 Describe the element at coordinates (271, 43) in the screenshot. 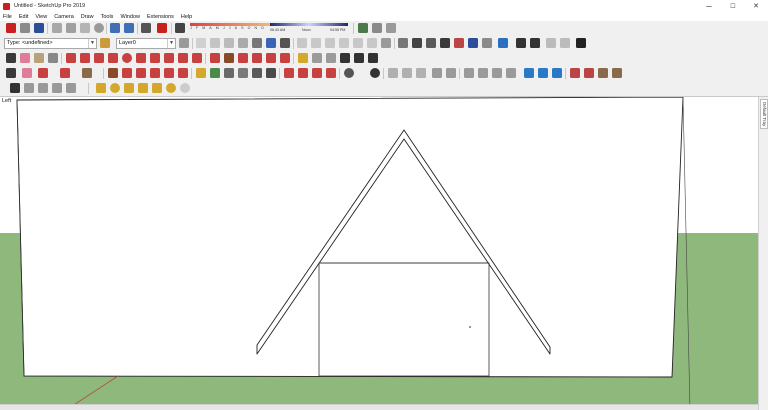

I see `shaded-textures-icon` at that location.